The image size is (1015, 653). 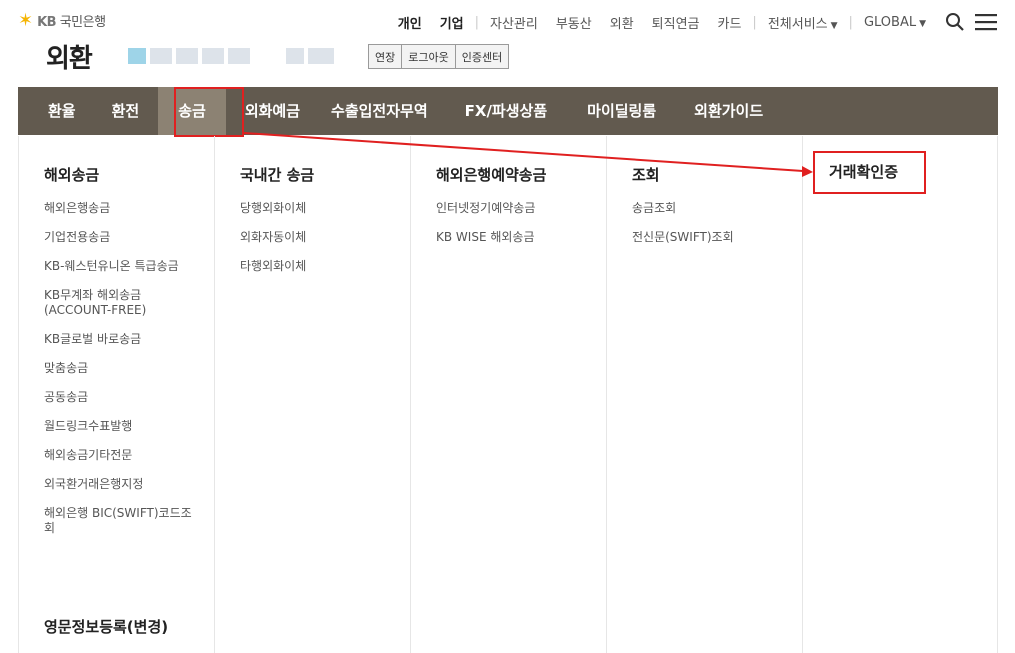 I want to click on menu-heading: 해외송금, so click(x=120, y=174).